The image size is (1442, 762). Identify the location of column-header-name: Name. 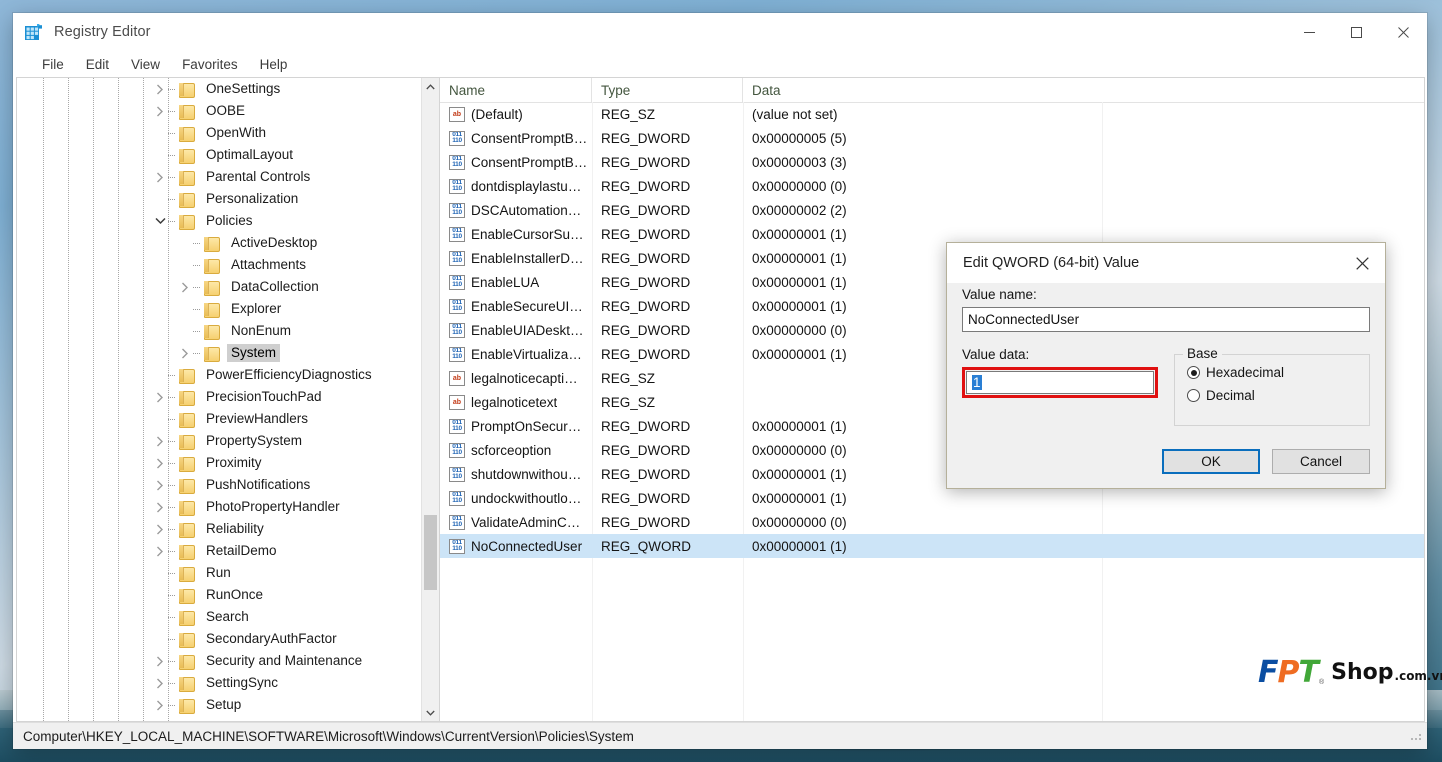
(516, 90).